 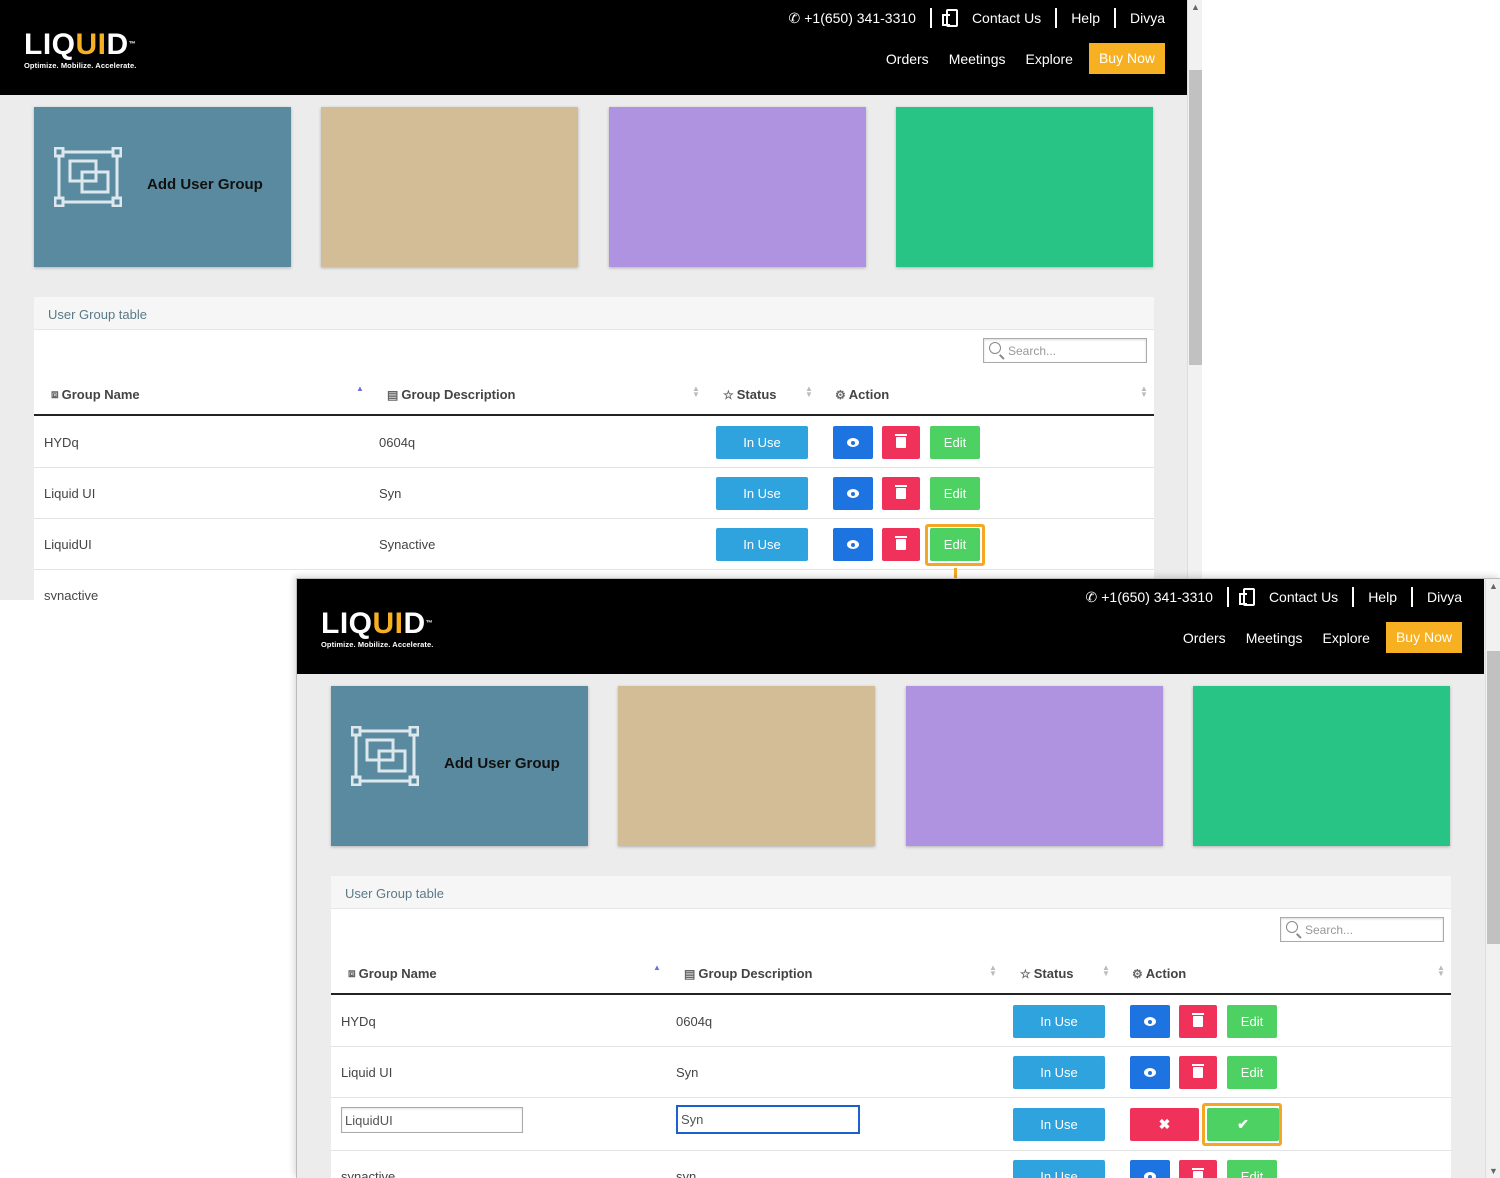 I want to click on group-description-cell: syn, so click(x=686, y=1173).